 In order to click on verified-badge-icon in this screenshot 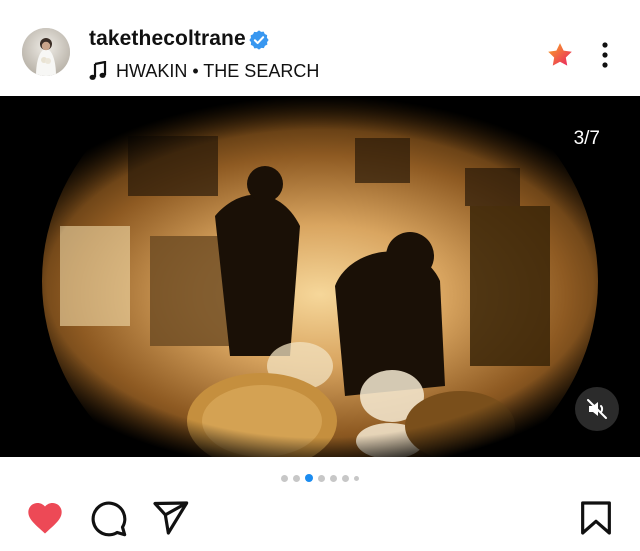, I will do `click(259, 40)`.